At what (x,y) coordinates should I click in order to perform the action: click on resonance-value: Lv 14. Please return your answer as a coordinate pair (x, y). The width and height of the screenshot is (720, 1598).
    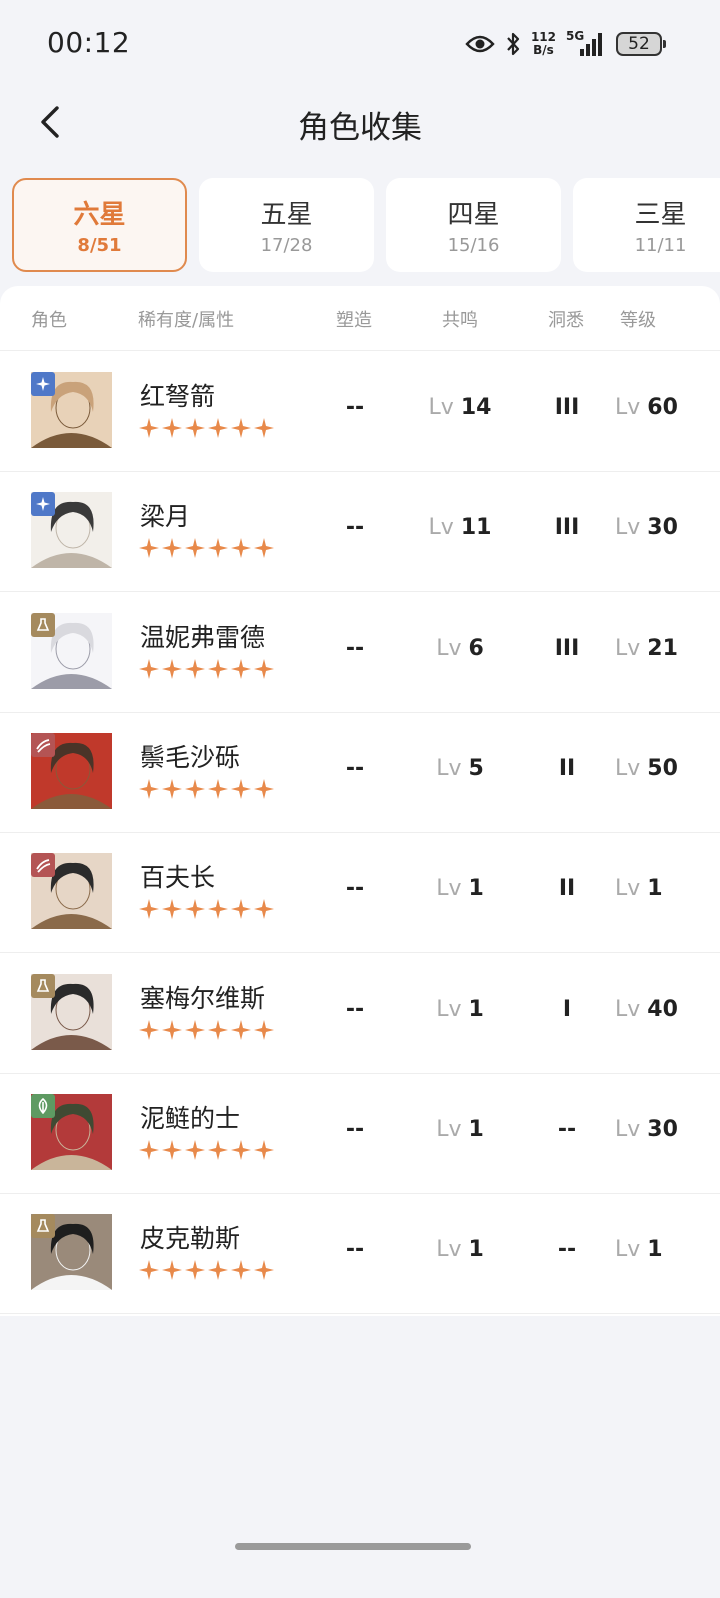
    Looking at the image, I should click on (460, 407).